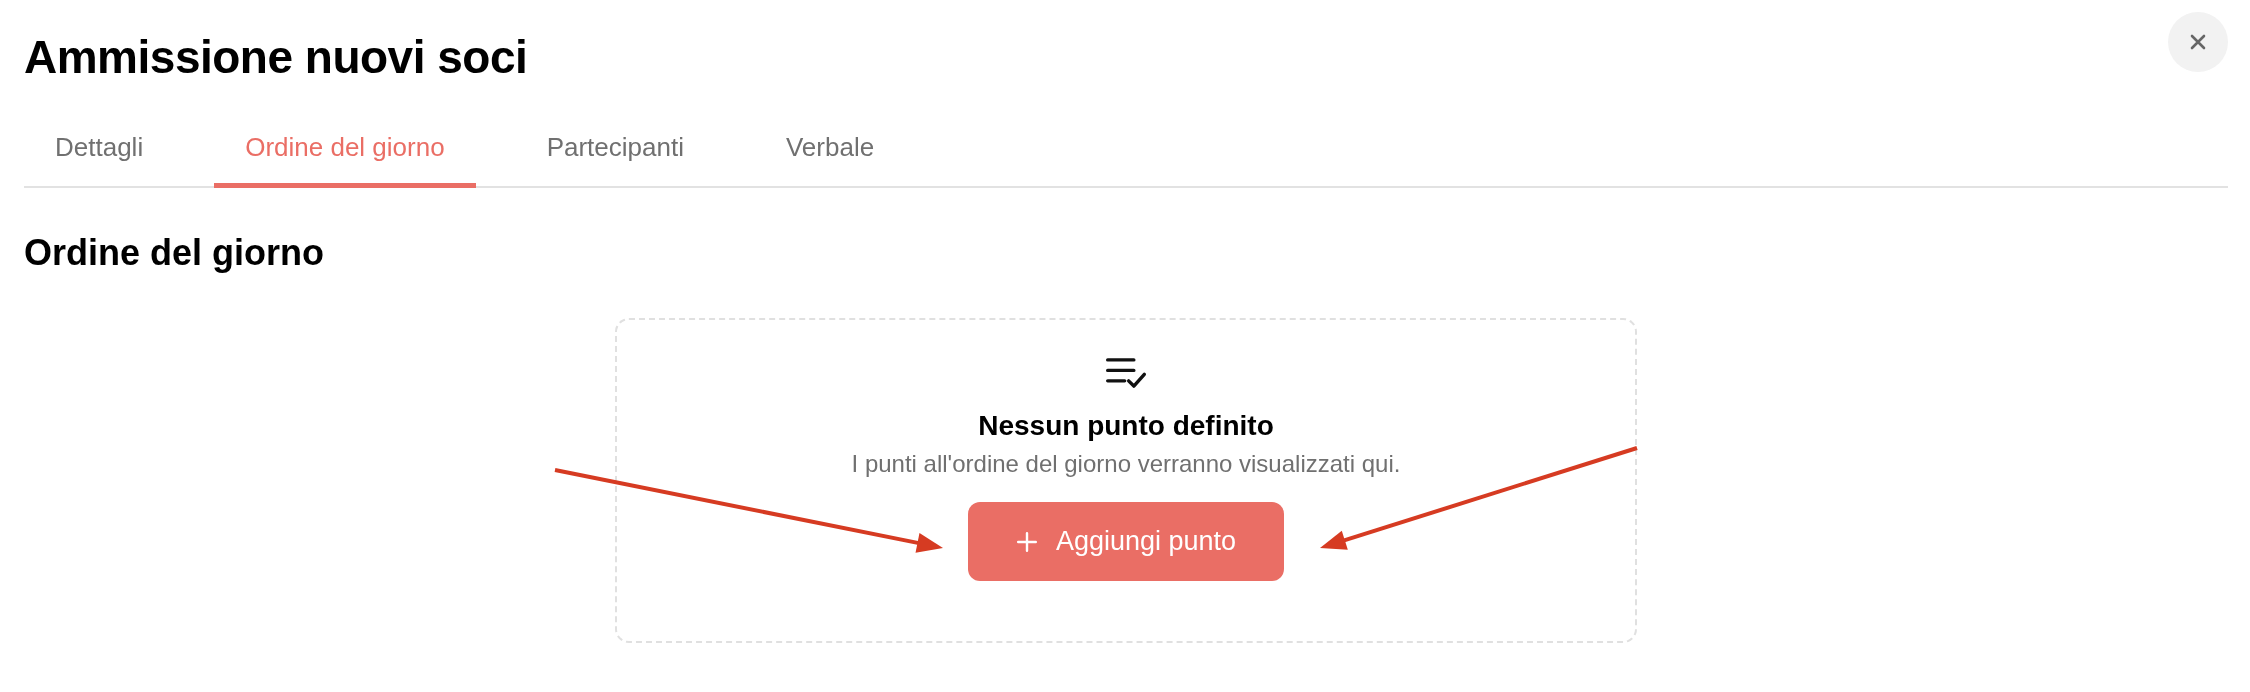 This screenshot has height=692, width=2250. Describe the element at coordinates (345, 155) in the screenshot. I see `tab: Ordine del giorno` at that location.